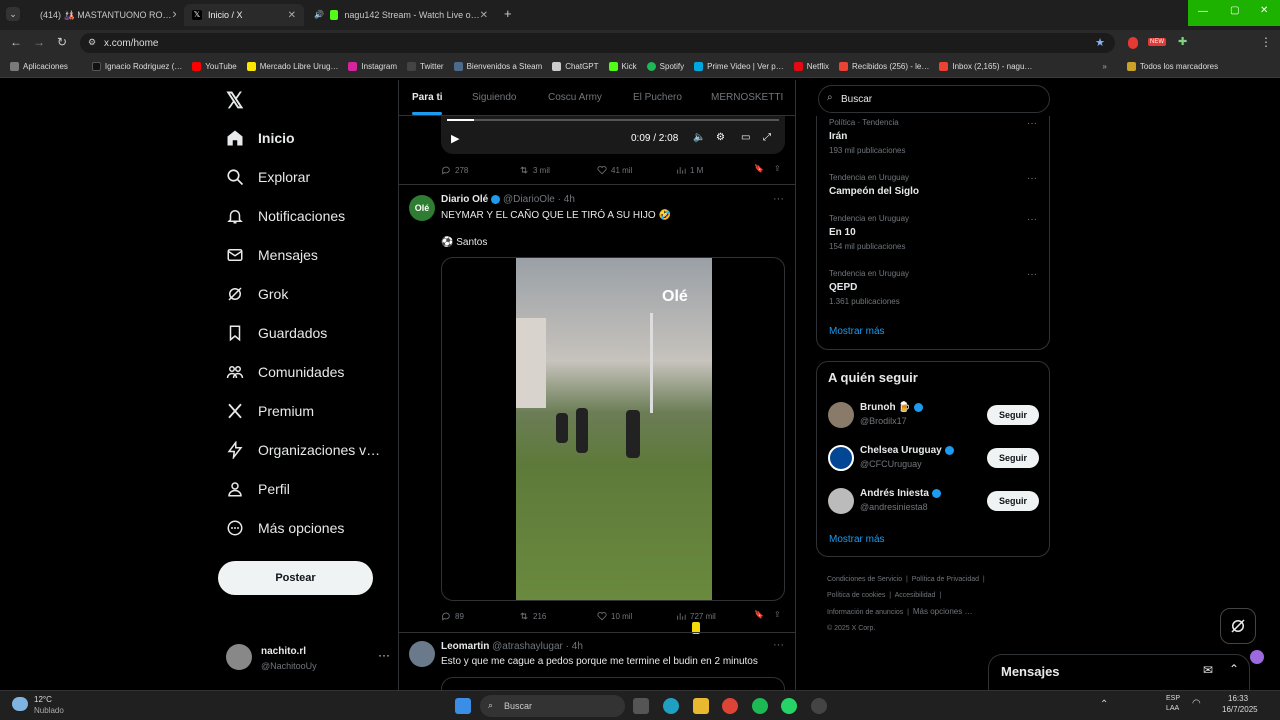 Image resolution: width=1280 pixels, height=720 pixels. I want to click on follow-item: Chelsea Uruguay @CFCUruguay Seguir, so click(933, 459).